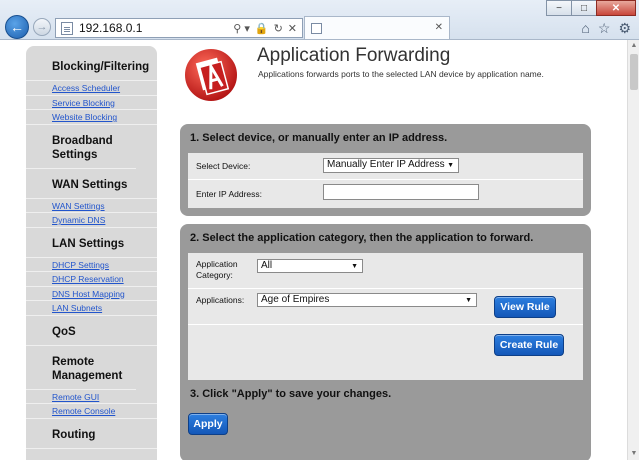  I want to click on back-arrow-icon: ←, so click(17, 27).